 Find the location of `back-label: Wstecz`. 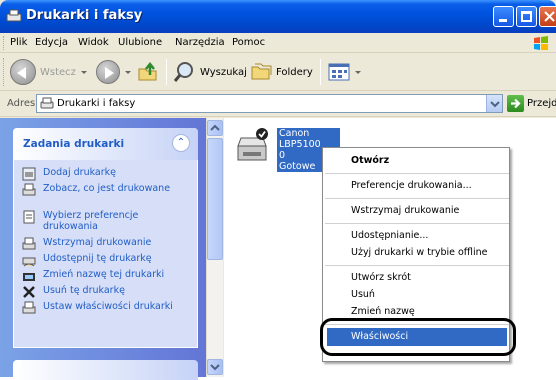

back-label: Wstecz is located at coordinates (58, 72).